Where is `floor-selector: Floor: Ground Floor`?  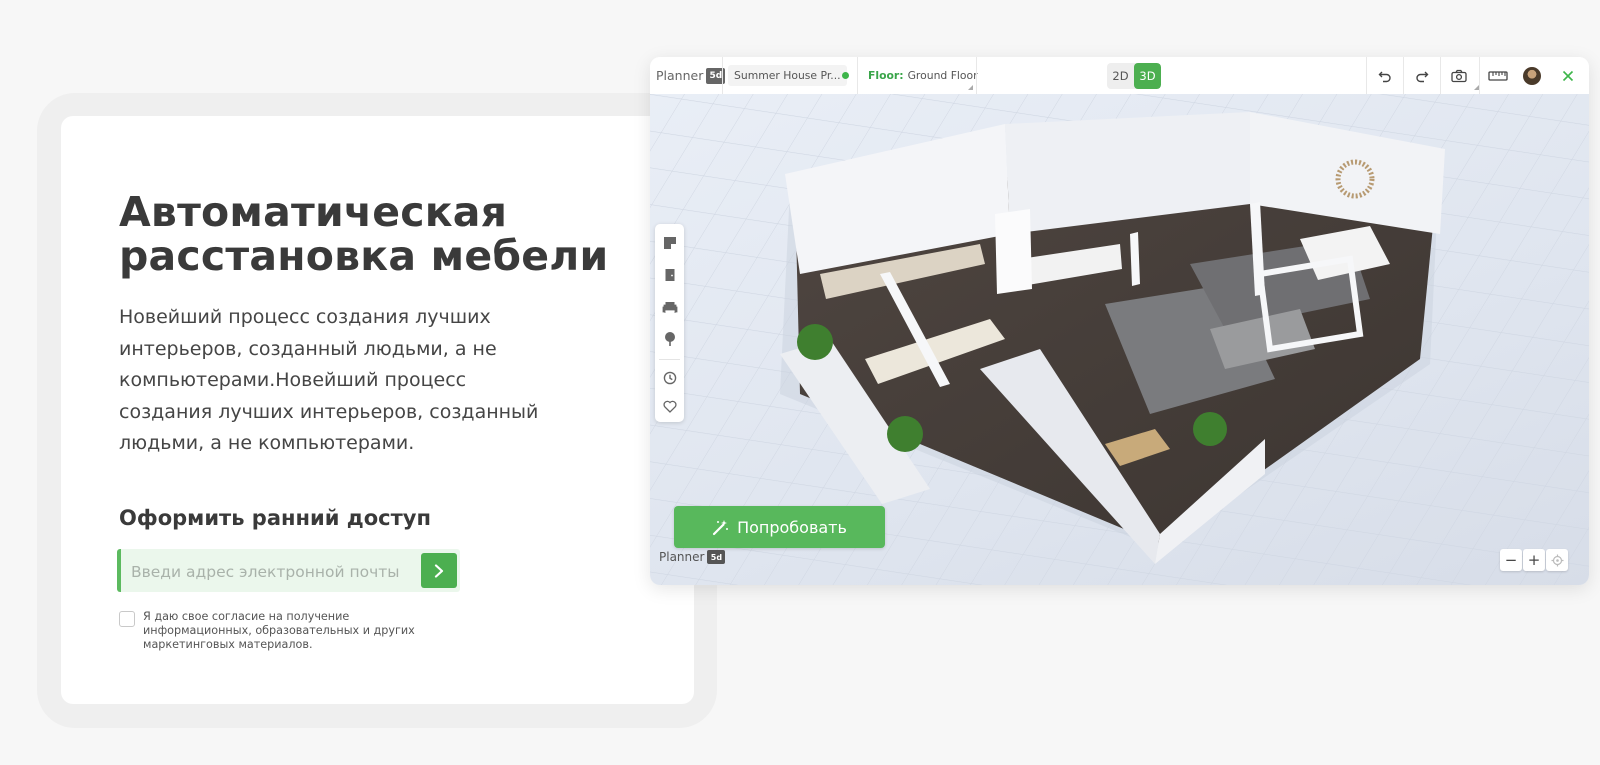 floor-selector: Floor: Ground Floor is located at coordinates (923, 75).